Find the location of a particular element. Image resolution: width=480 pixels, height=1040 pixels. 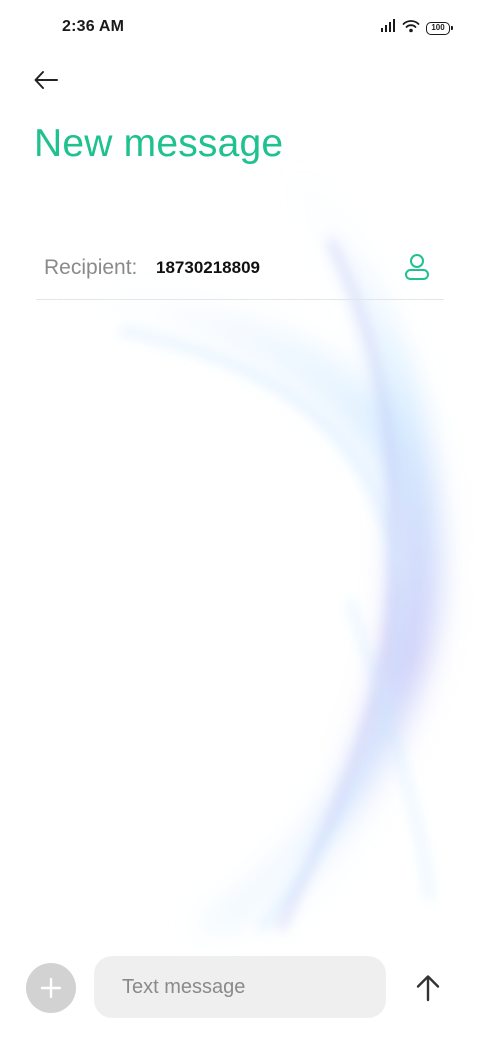

contact-person-icon is located at coordinates (417, 267).